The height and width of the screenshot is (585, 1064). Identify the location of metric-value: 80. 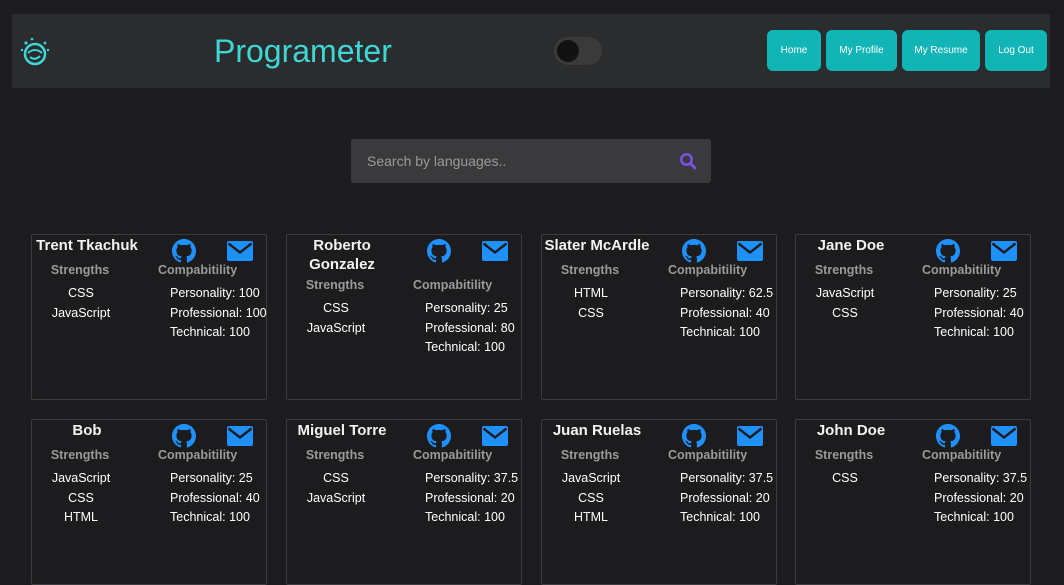
(507, 327).